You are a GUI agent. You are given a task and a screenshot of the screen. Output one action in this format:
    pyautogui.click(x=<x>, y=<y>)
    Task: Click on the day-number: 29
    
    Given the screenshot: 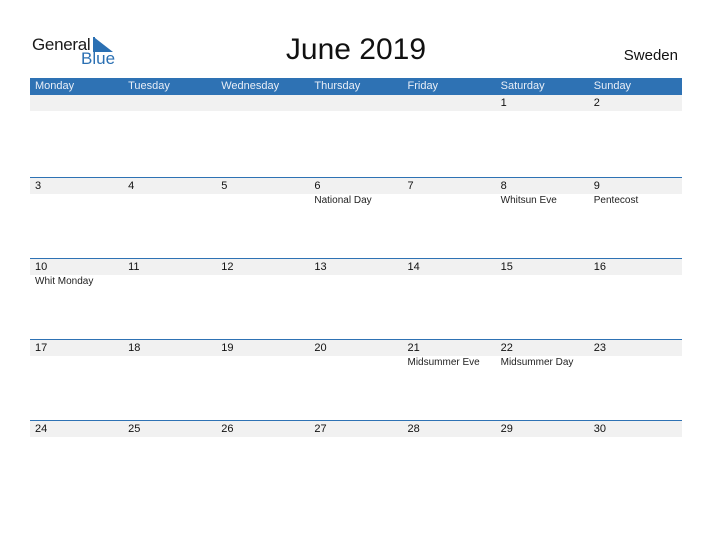 What is the action you would take?
    pyautogui.click(x=506, y=429)
    